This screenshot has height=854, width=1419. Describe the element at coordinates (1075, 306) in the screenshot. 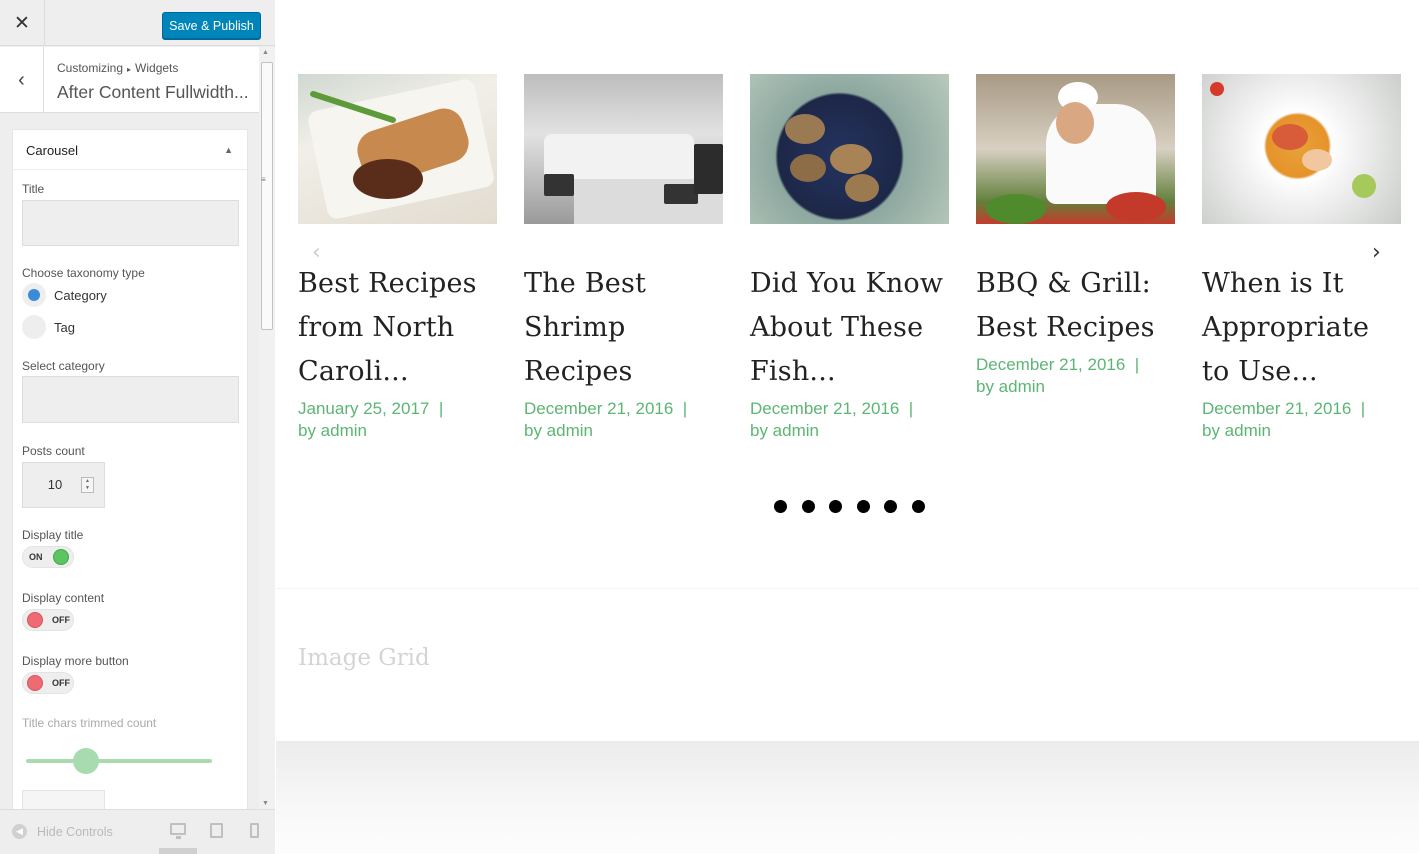

I see `post-title: BBQ & Grill: Best Recipes` at that location.